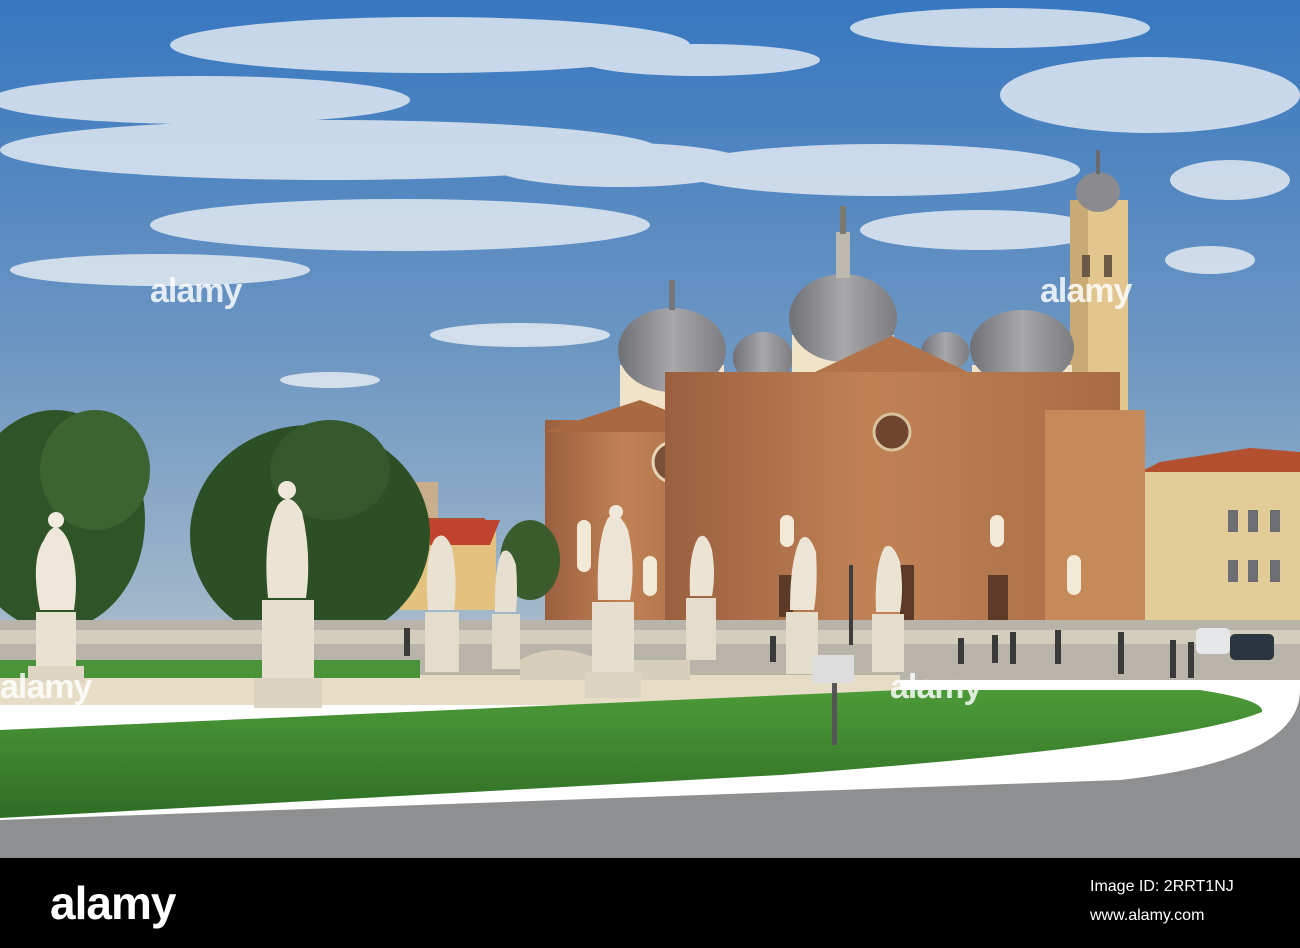  What do you see at coordinates (1147, 916) in the screenshot?
I see `site-url-link: www.alamy.com` at bounding box center [1147, 916].